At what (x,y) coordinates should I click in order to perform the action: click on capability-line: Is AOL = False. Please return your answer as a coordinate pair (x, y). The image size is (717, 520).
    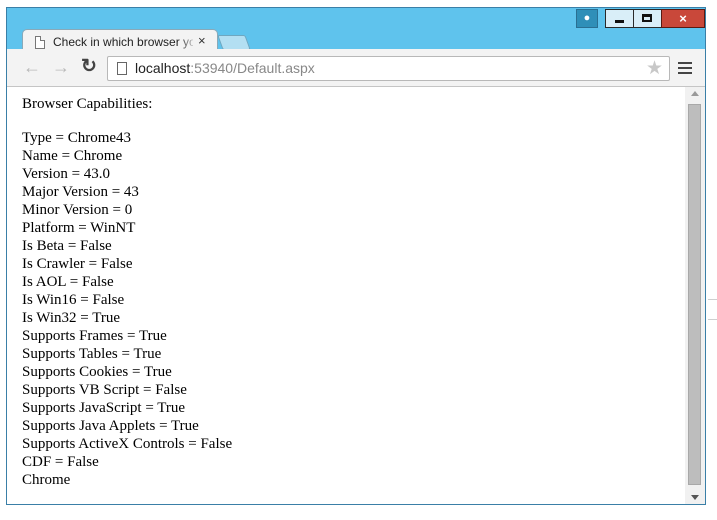
    Looking at the image, I should click on (68, 282).